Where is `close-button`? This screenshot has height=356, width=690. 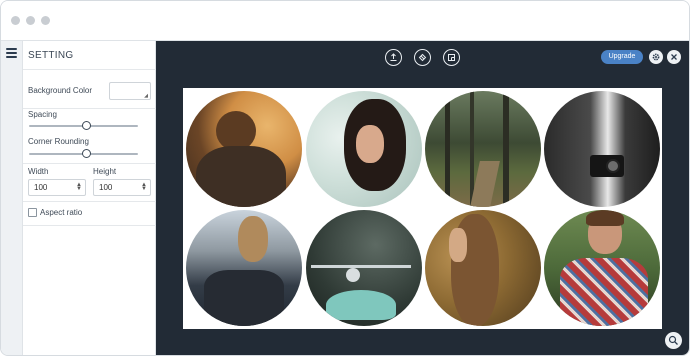 close-button is located at coordinates (674, 57).